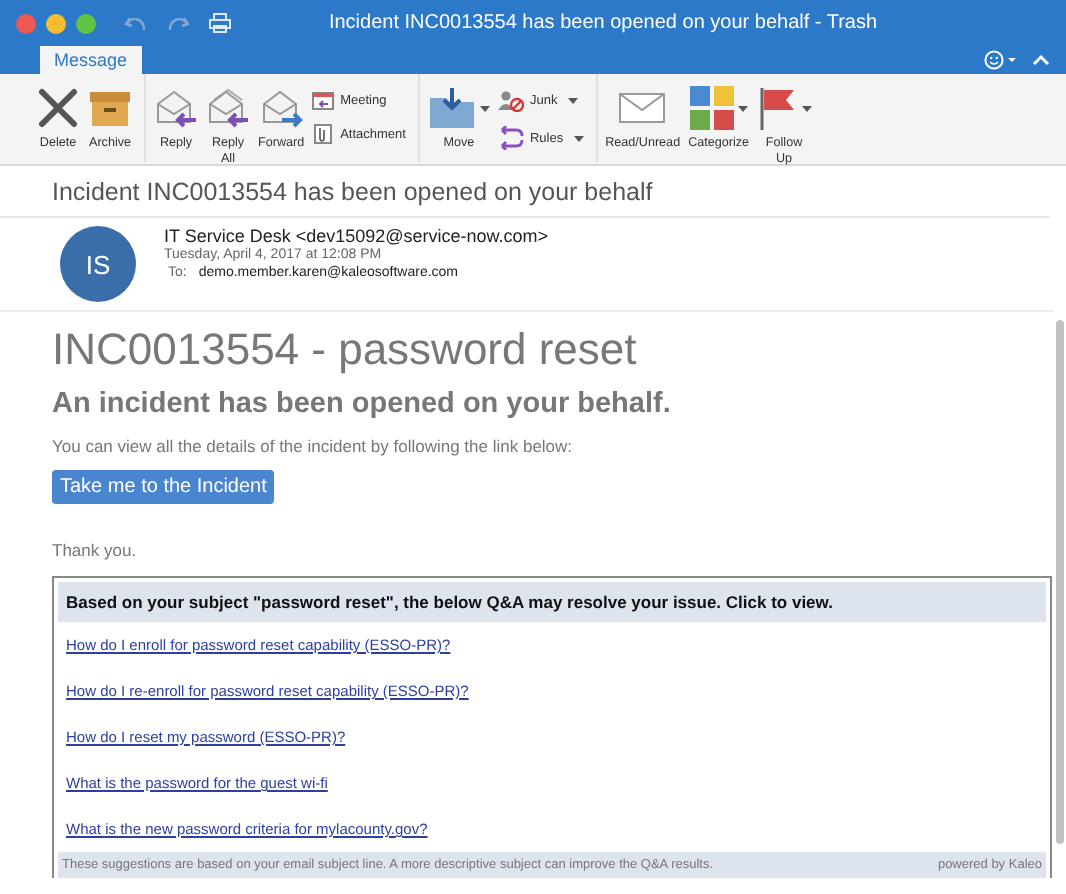  What do you see at coordinates (552, 602) in the screenshot?
I see `suggestions-header: Based on your subject "password reset", the below Q&A may resolve your issue. Click to view.` at bounding box center [552, 602].